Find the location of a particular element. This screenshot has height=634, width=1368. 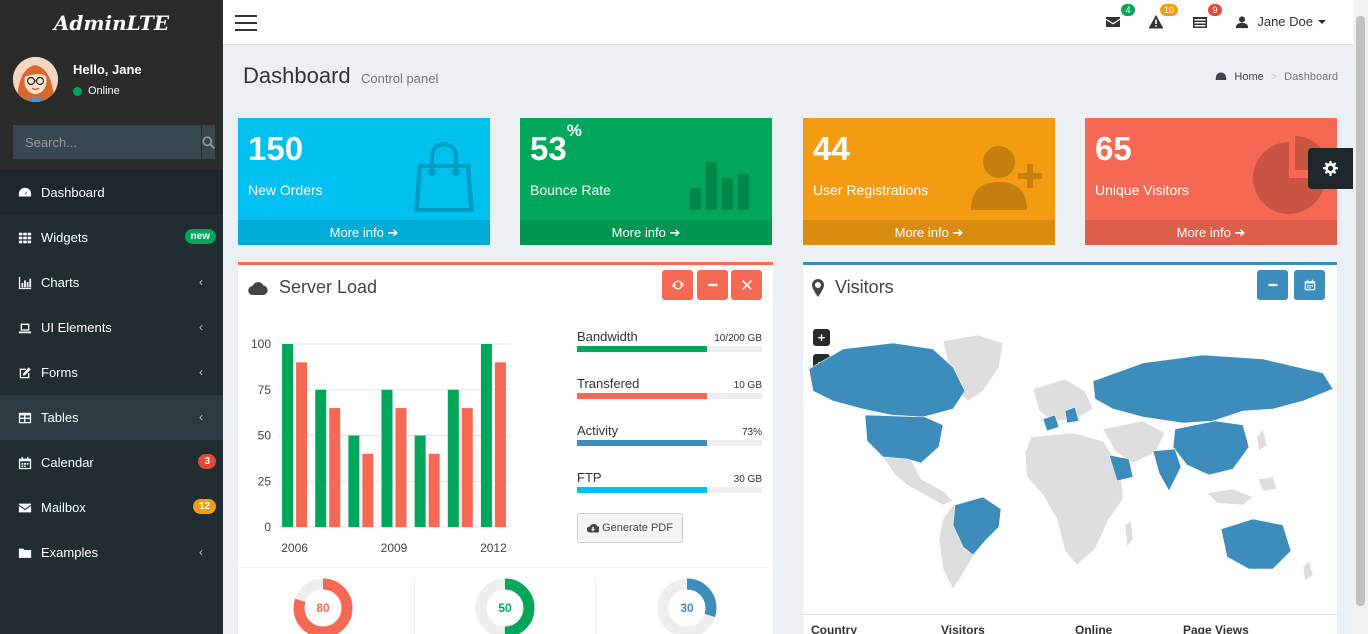

user-menu-name: Jane Doe is located at coordinates (1285, 21).